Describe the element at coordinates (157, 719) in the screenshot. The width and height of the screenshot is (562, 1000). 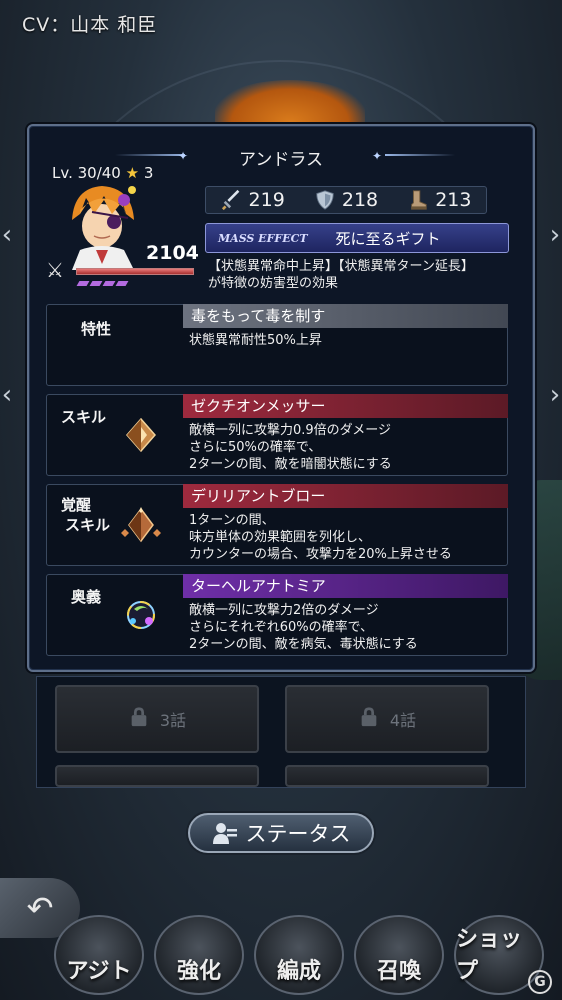
I see `chapter-3-button: 3話` at that location.